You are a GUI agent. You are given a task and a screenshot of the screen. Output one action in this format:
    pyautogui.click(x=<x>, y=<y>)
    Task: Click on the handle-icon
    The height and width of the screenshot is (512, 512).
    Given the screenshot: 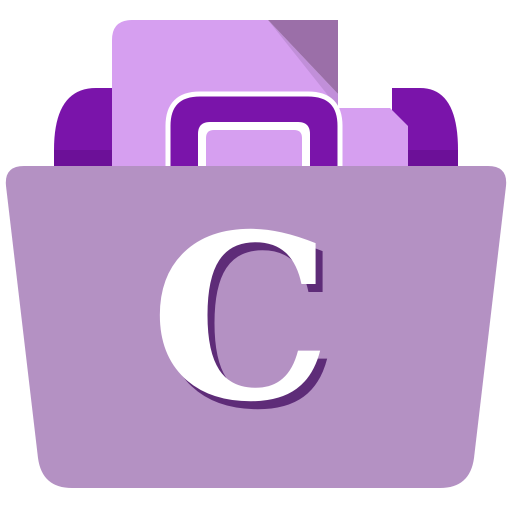 What is the action you would take?
    pyautogui.click(x=254, y=132)
    